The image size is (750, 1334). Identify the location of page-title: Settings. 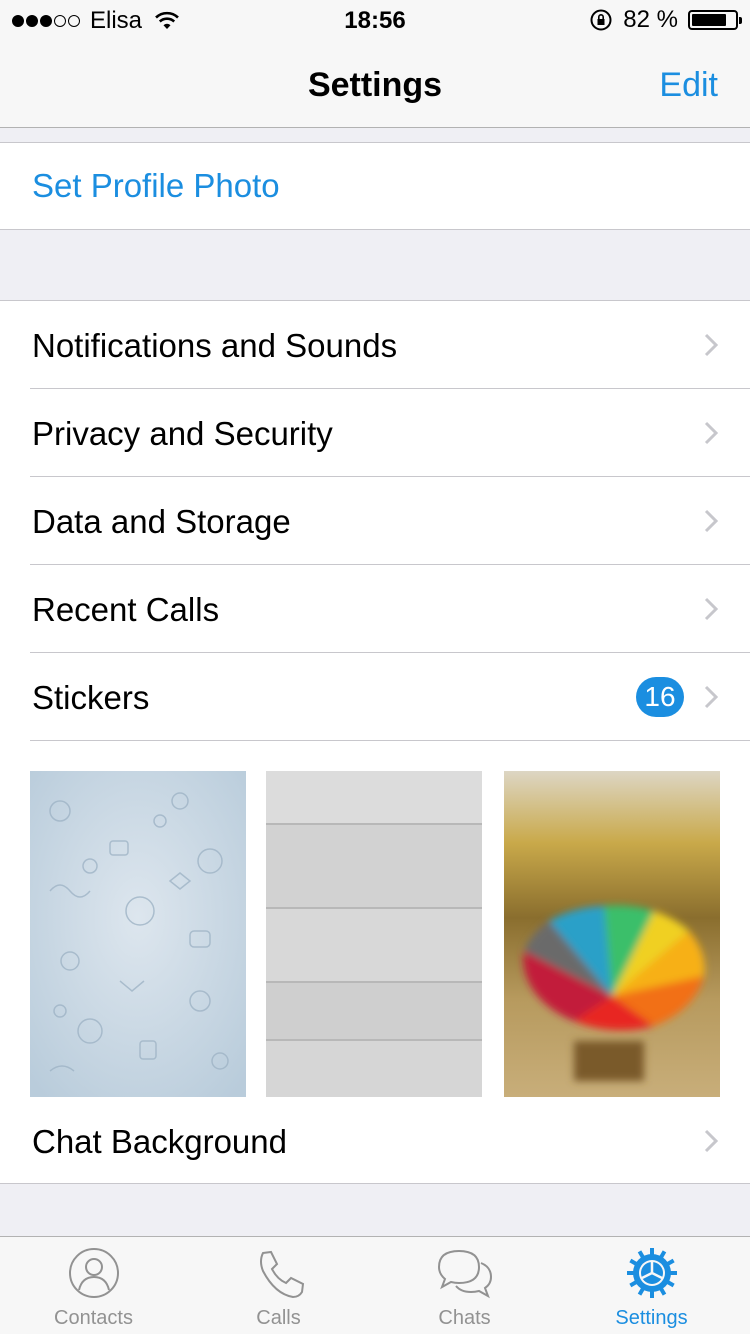
(375, 85).